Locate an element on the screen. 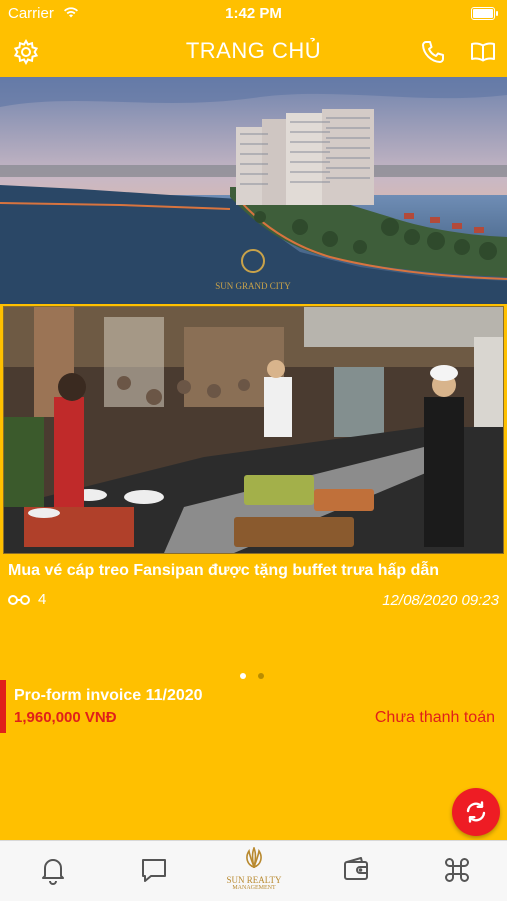 The width and height of the screenshot is (507, 901). gear-icon is located at coordinates (26, 52).